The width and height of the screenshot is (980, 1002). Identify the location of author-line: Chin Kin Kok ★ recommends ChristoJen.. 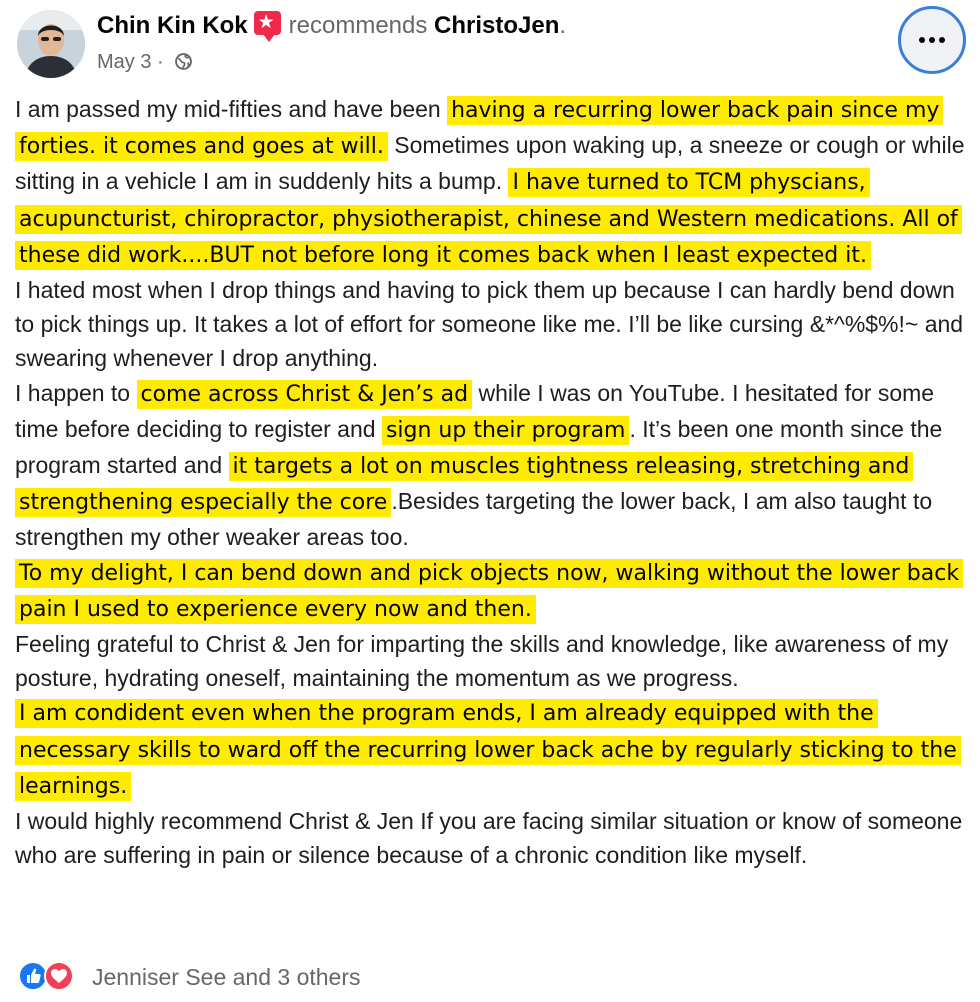
(332, 26).